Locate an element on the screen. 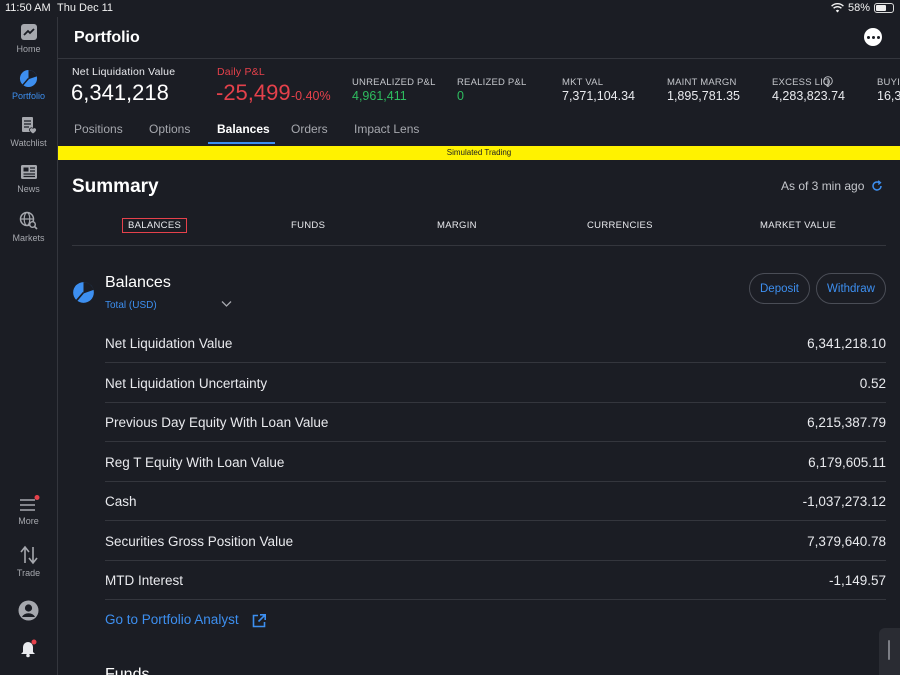  battery-icon is located at coordinates (884, 8).